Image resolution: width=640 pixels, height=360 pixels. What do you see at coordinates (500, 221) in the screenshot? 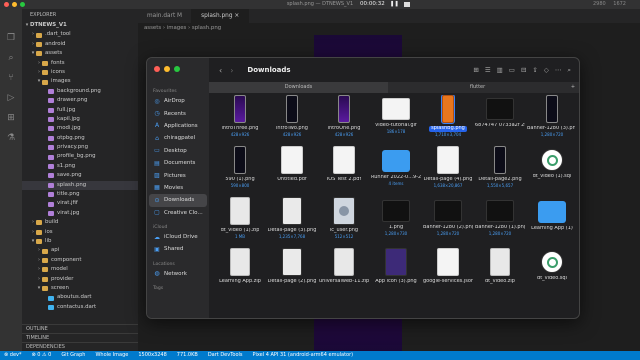
I see `file-item: Banner-1280 (1).png 1,280×720` at bounding box center [500, 221].